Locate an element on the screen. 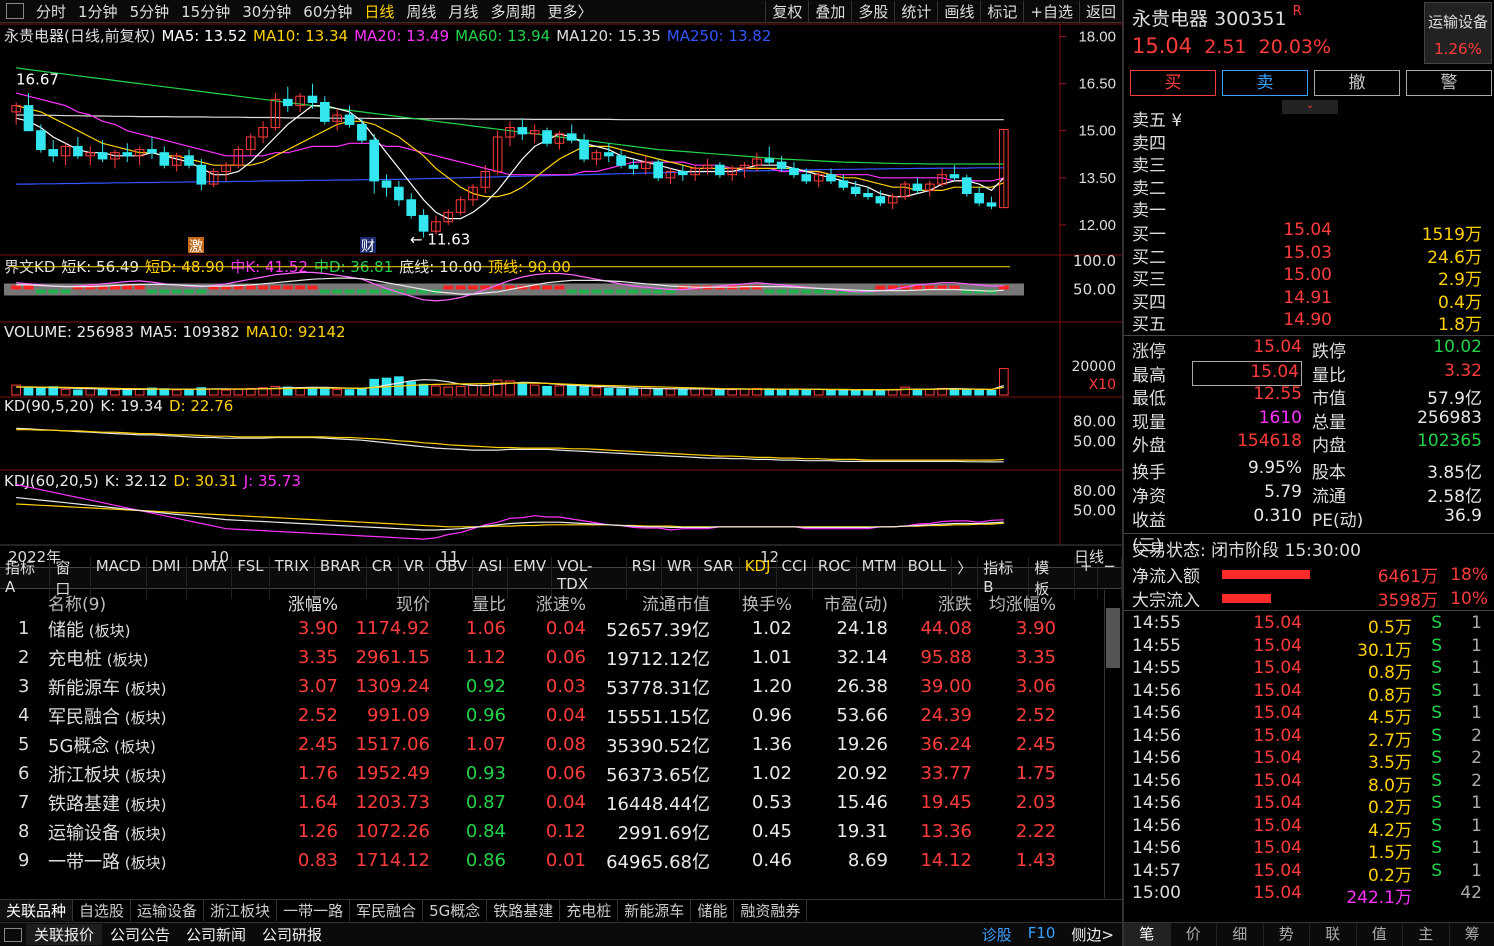 The width and height of the screenshot is (1494, 946). right-tab: 细 is located at coordinates (1240, 934).